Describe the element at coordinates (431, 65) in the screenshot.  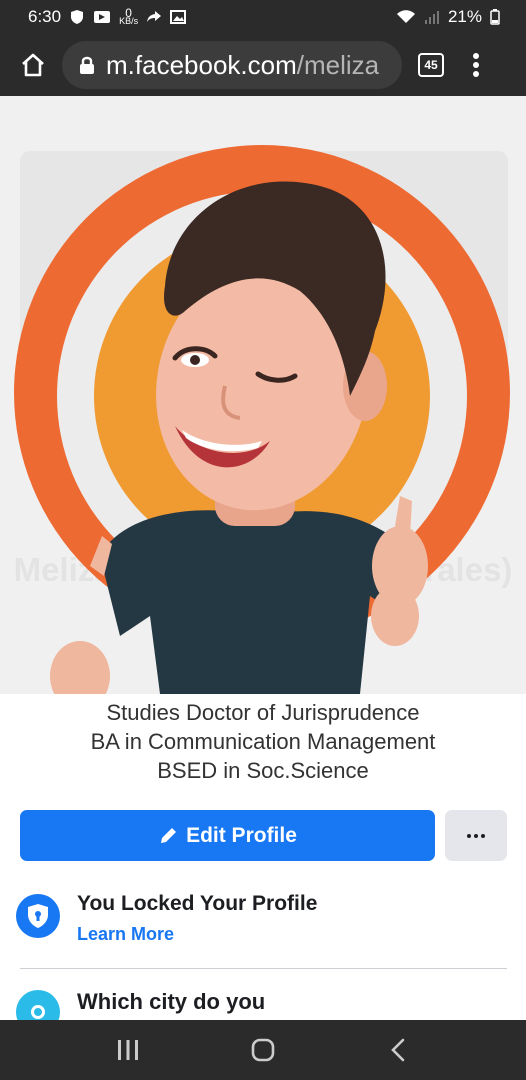
I see `tab-switcher-button: 45` at that location.